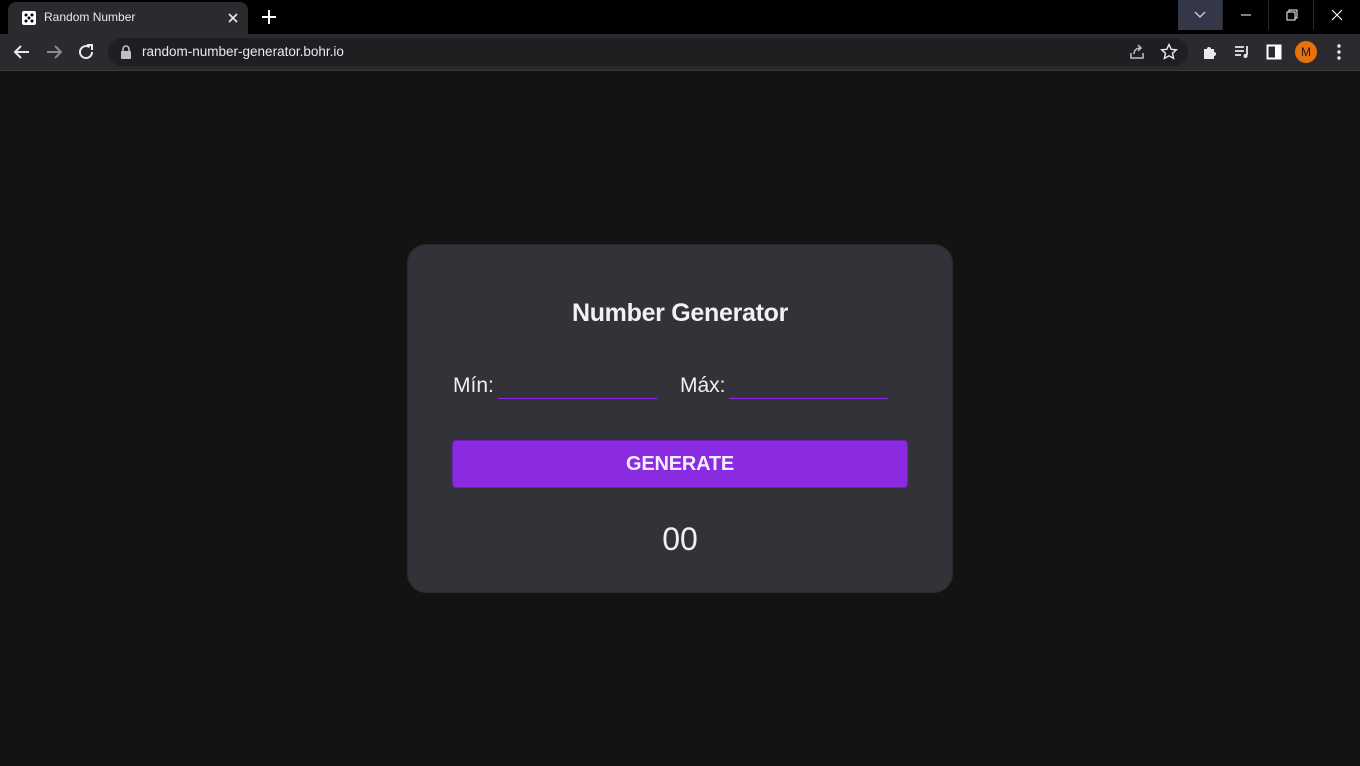  I want to click on tab-search-button, so click(1200, 15).